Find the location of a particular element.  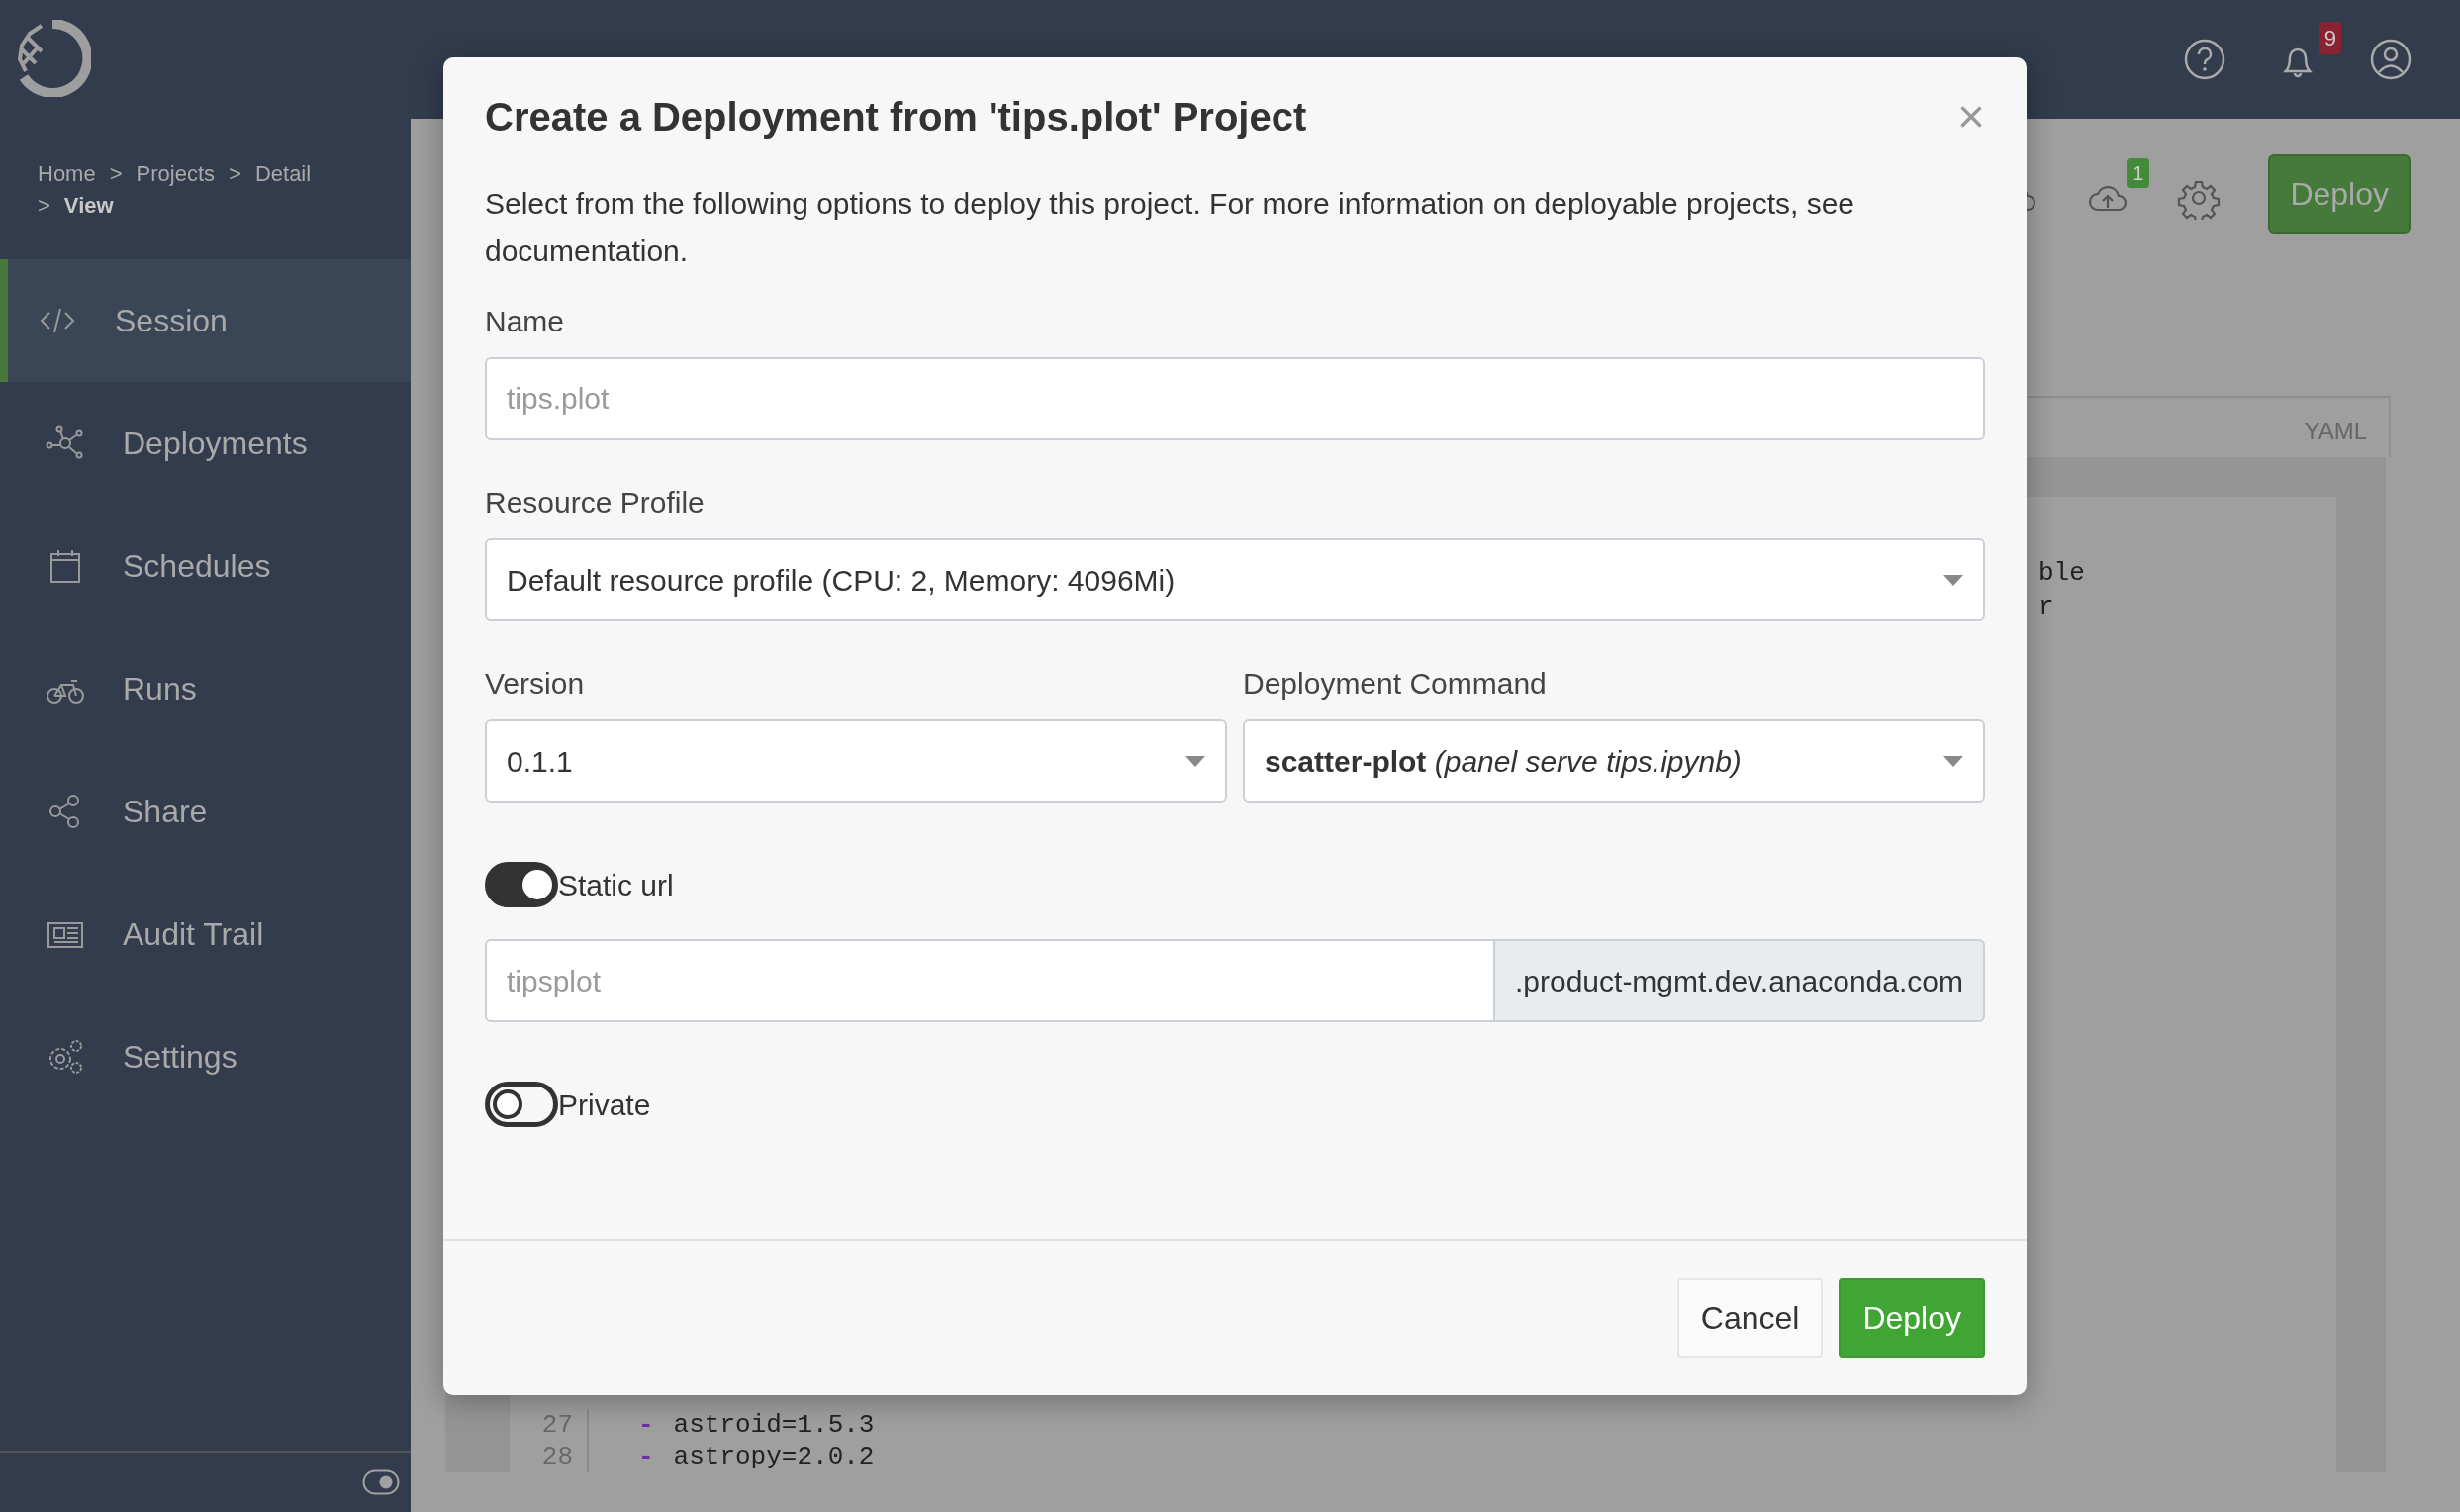

dialog-description: Select from the following options to deploy this project. For more information on deployable projects, see documentation. is located at coordinates (1170, 227).